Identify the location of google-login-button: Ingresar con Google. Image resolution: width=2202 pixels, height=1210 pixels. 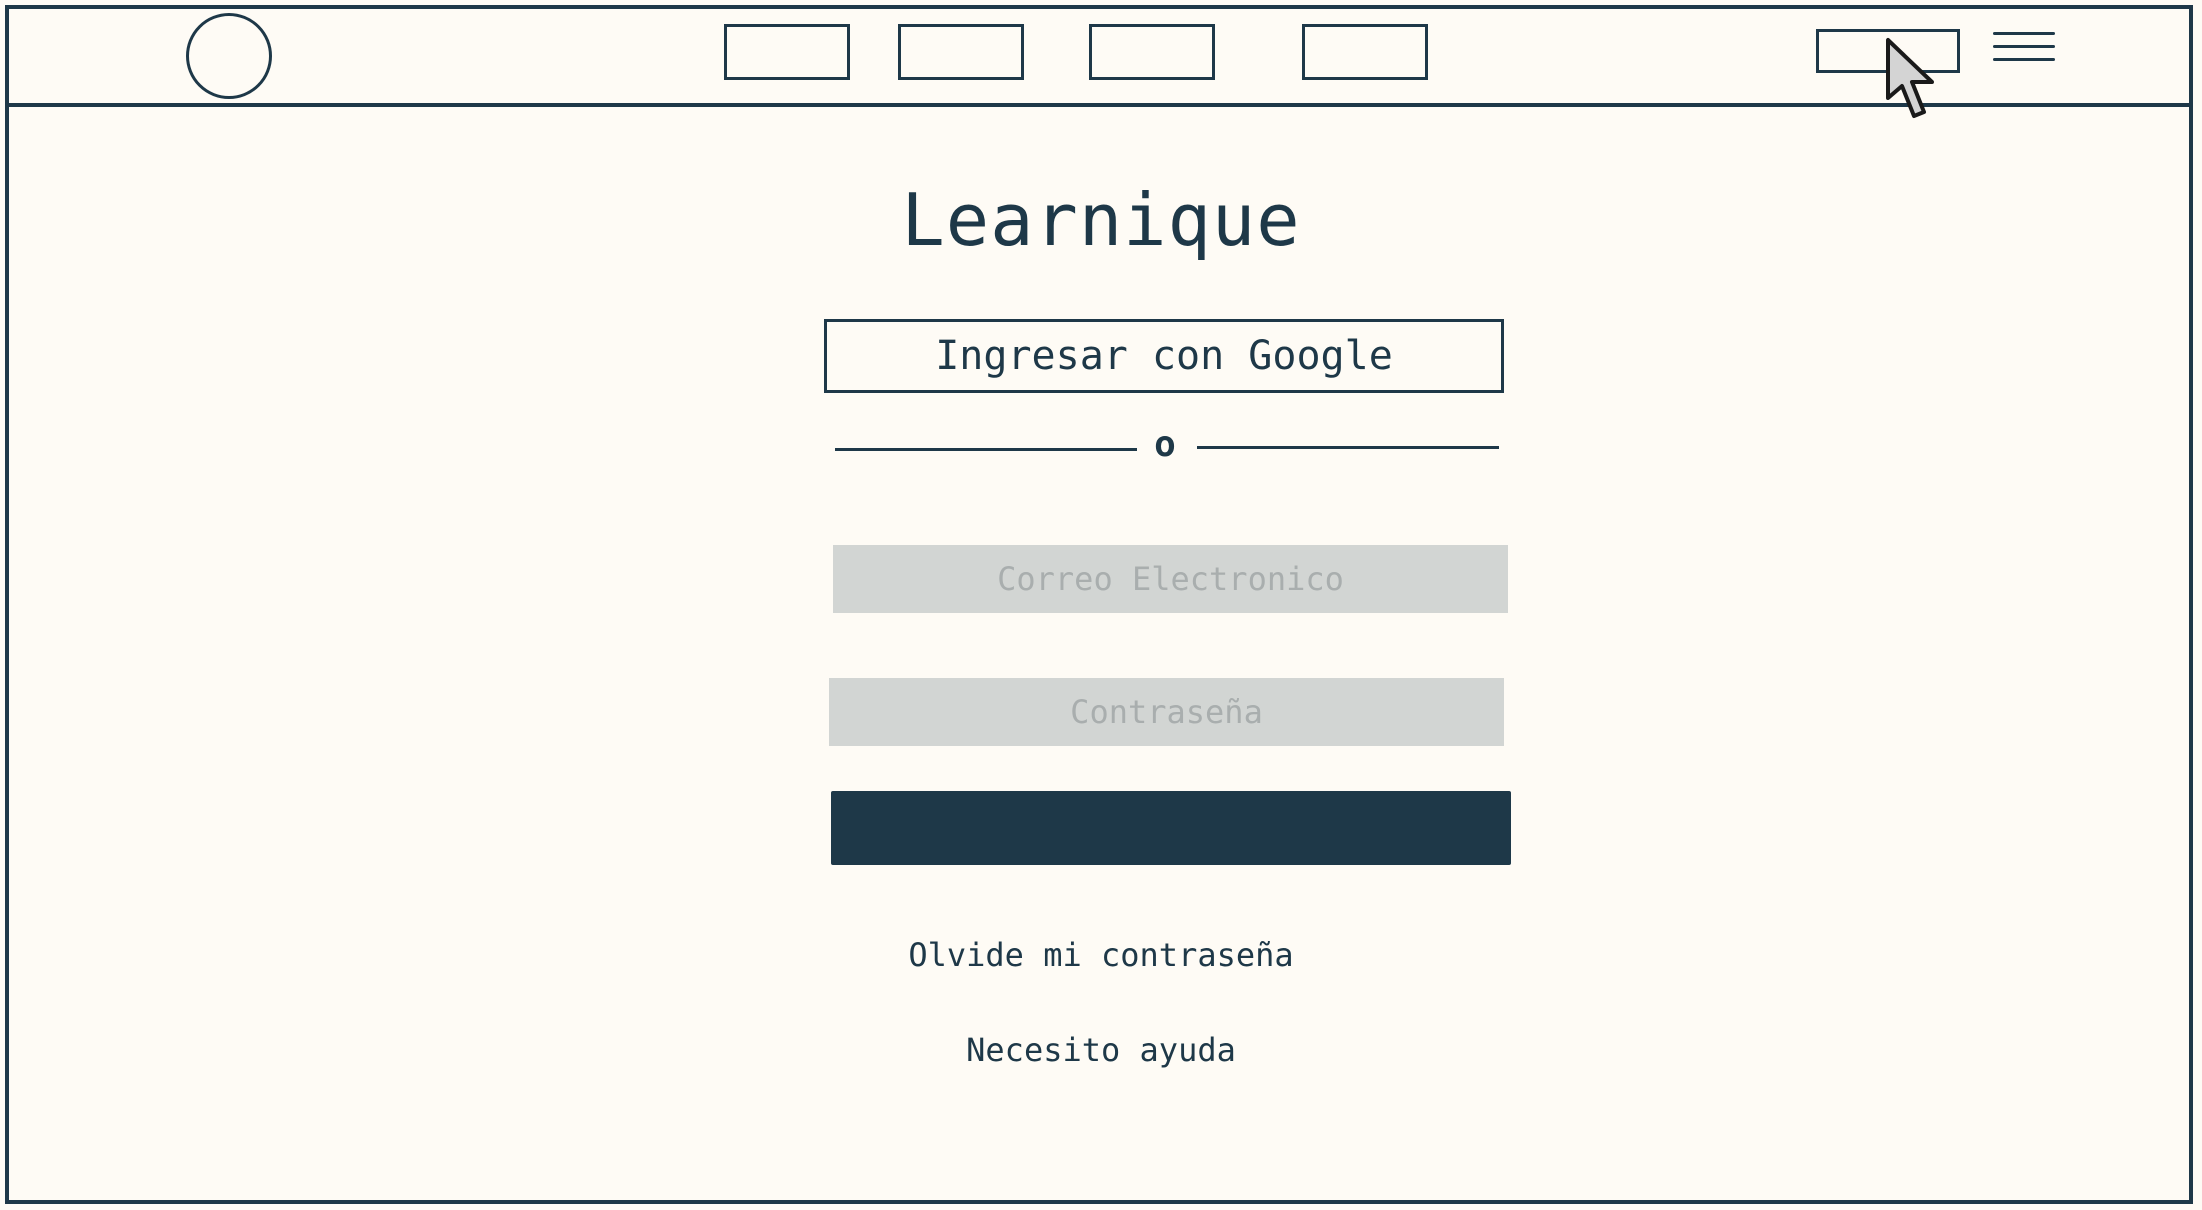
(1164, 356).